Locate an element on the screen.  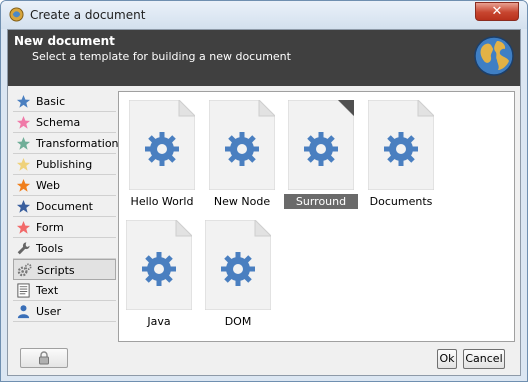
sidebar-item-label: Text is located at coordinates (47, 290).